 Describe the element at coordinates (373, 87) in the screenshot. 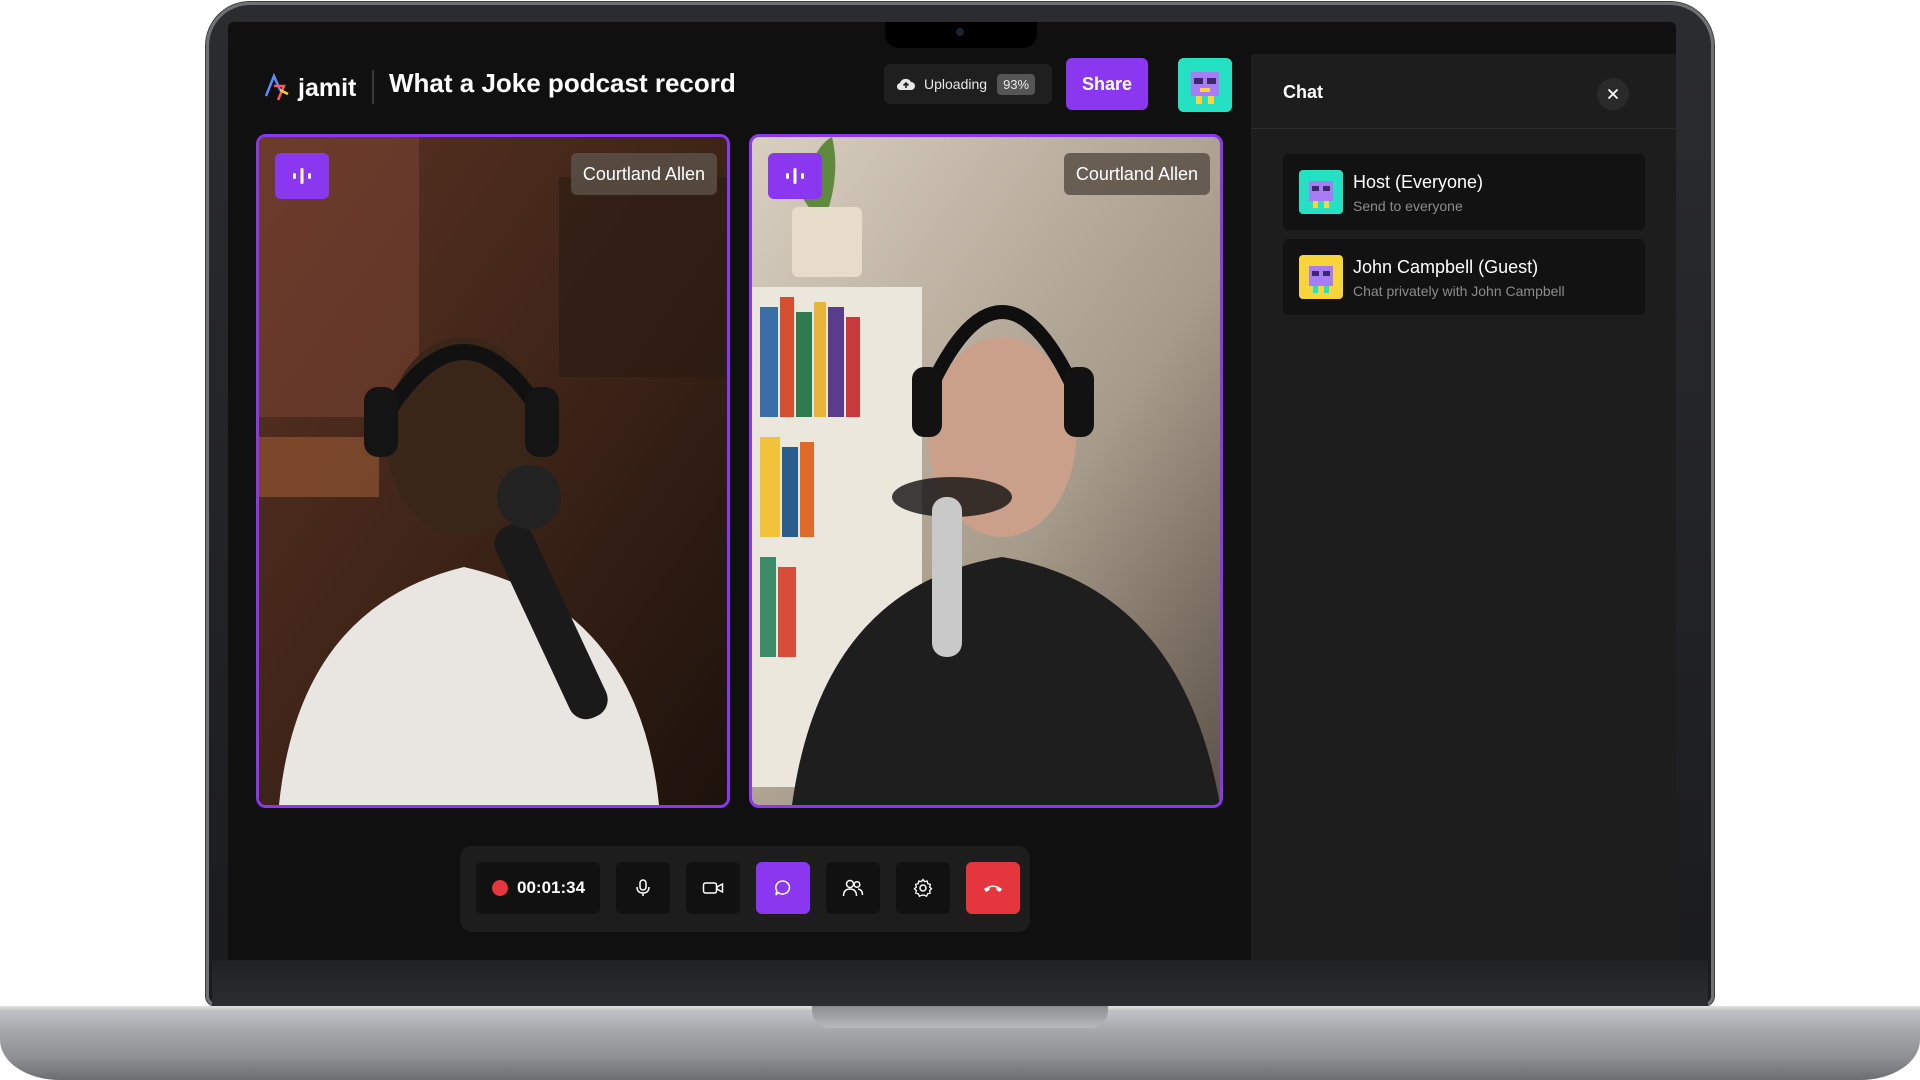

I see `title-divider` at that location.